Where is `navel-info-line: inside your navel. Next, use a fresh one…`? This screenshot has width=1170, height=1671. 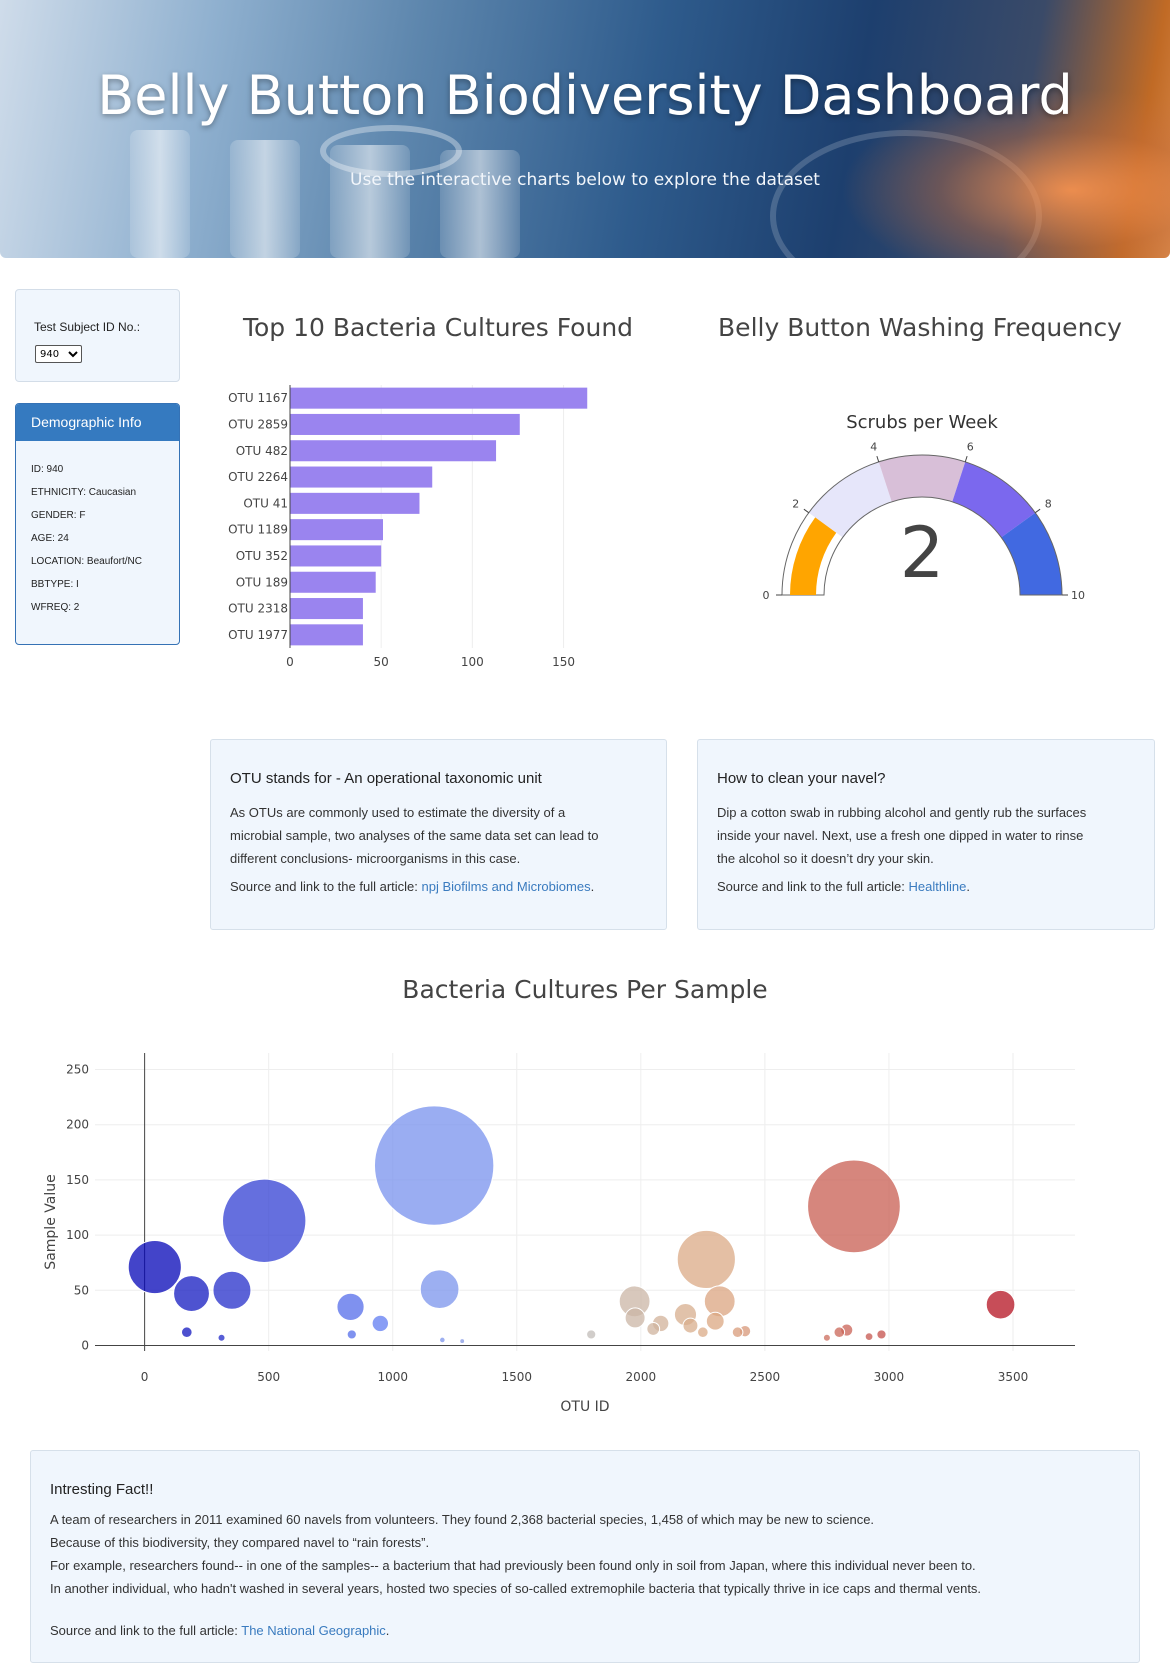 navel-info-line: inside your navel. Next, use a fresh one… is located at coordinates (900, 835).